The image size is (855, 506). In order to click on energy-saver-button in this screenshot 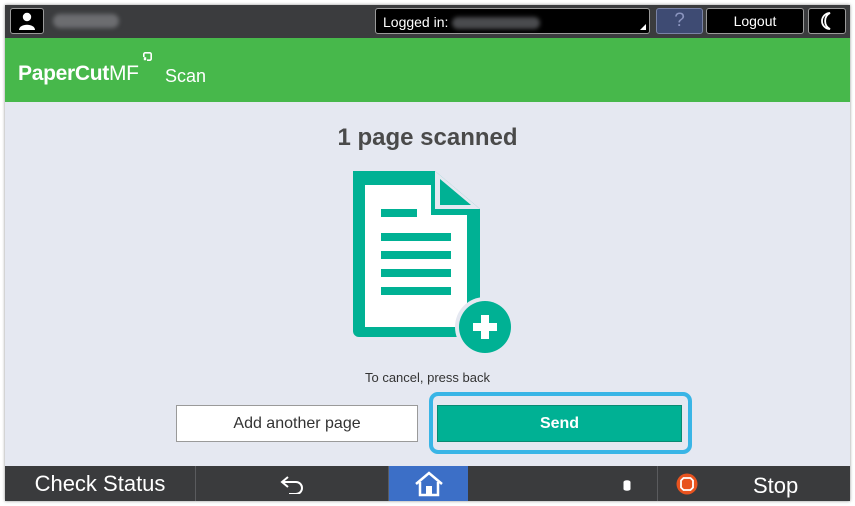, I will do `click(827, 21)`.